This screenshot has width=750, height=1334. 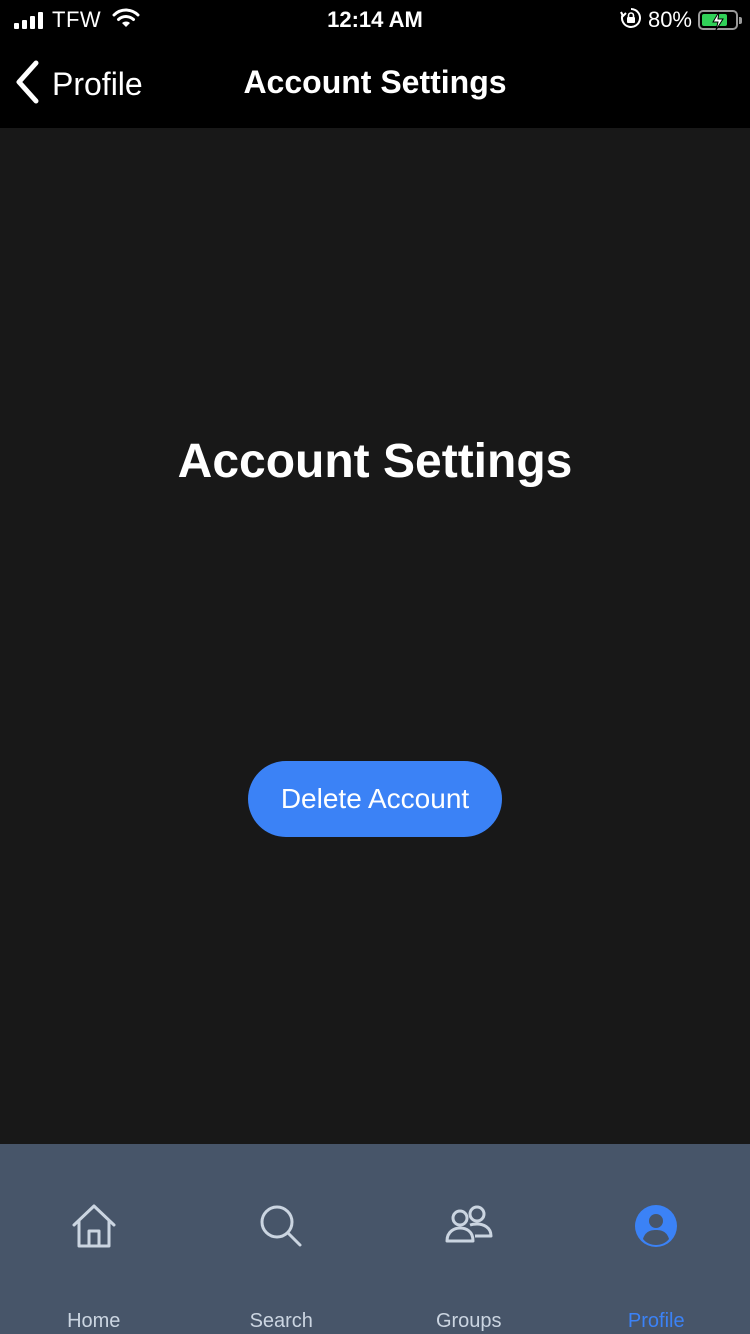 What do you see at coordinates (375, 799) in the screenshot?
I see `delete-account-button: Delete Account` at bounding box center [375, 799].